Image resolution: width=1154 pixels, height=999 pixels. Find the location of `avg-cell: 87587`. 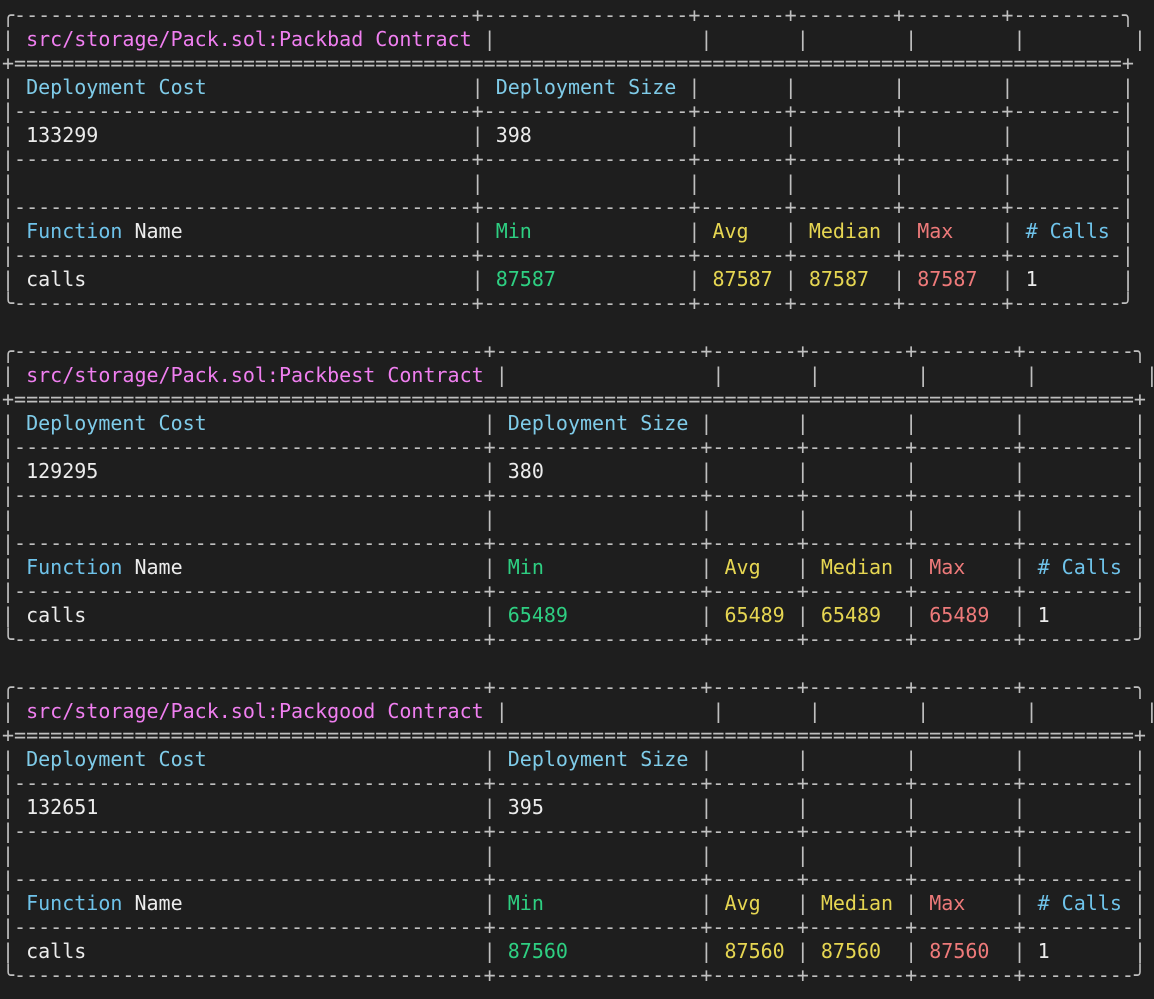

avg-cell: 87587 is located at coordinates (742, 279).